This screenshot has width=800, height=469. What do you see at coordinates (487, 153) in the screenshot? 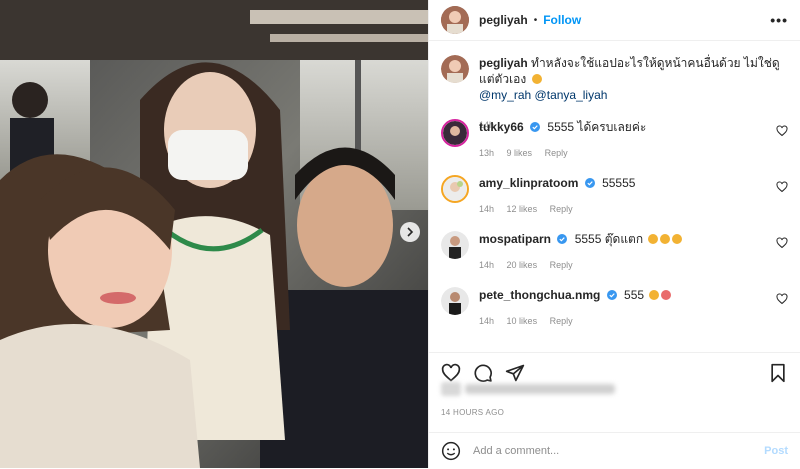
I see `comment-time: 13h` at bounding box center [487, 153].